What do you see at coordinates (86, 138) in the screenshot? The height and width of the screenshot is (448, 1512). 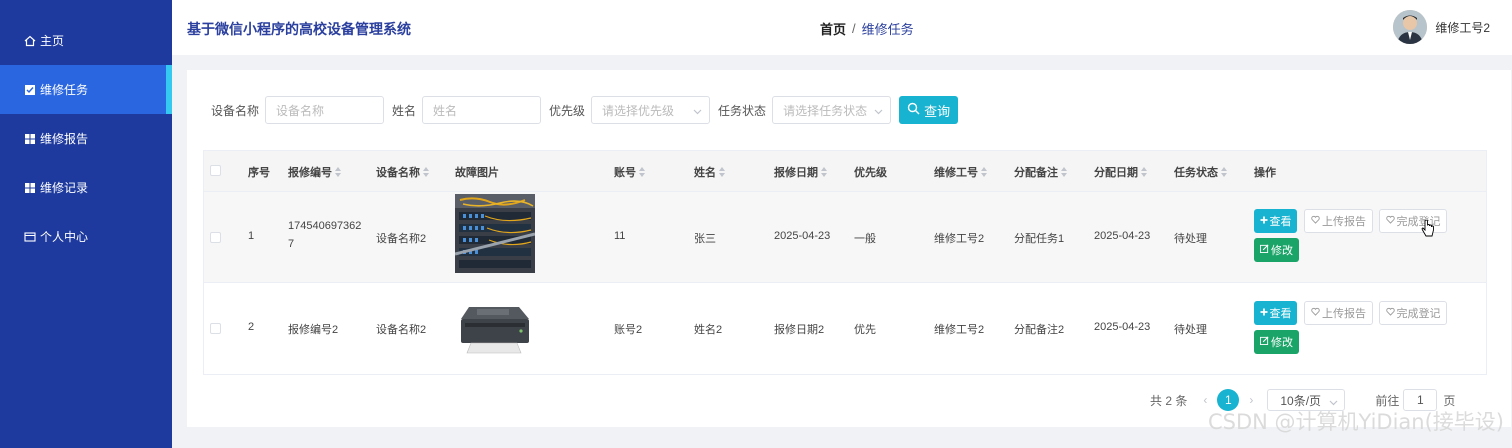 I see `sidebar-item-repair-reports: 维修报告` at bounding box center [86, 138].